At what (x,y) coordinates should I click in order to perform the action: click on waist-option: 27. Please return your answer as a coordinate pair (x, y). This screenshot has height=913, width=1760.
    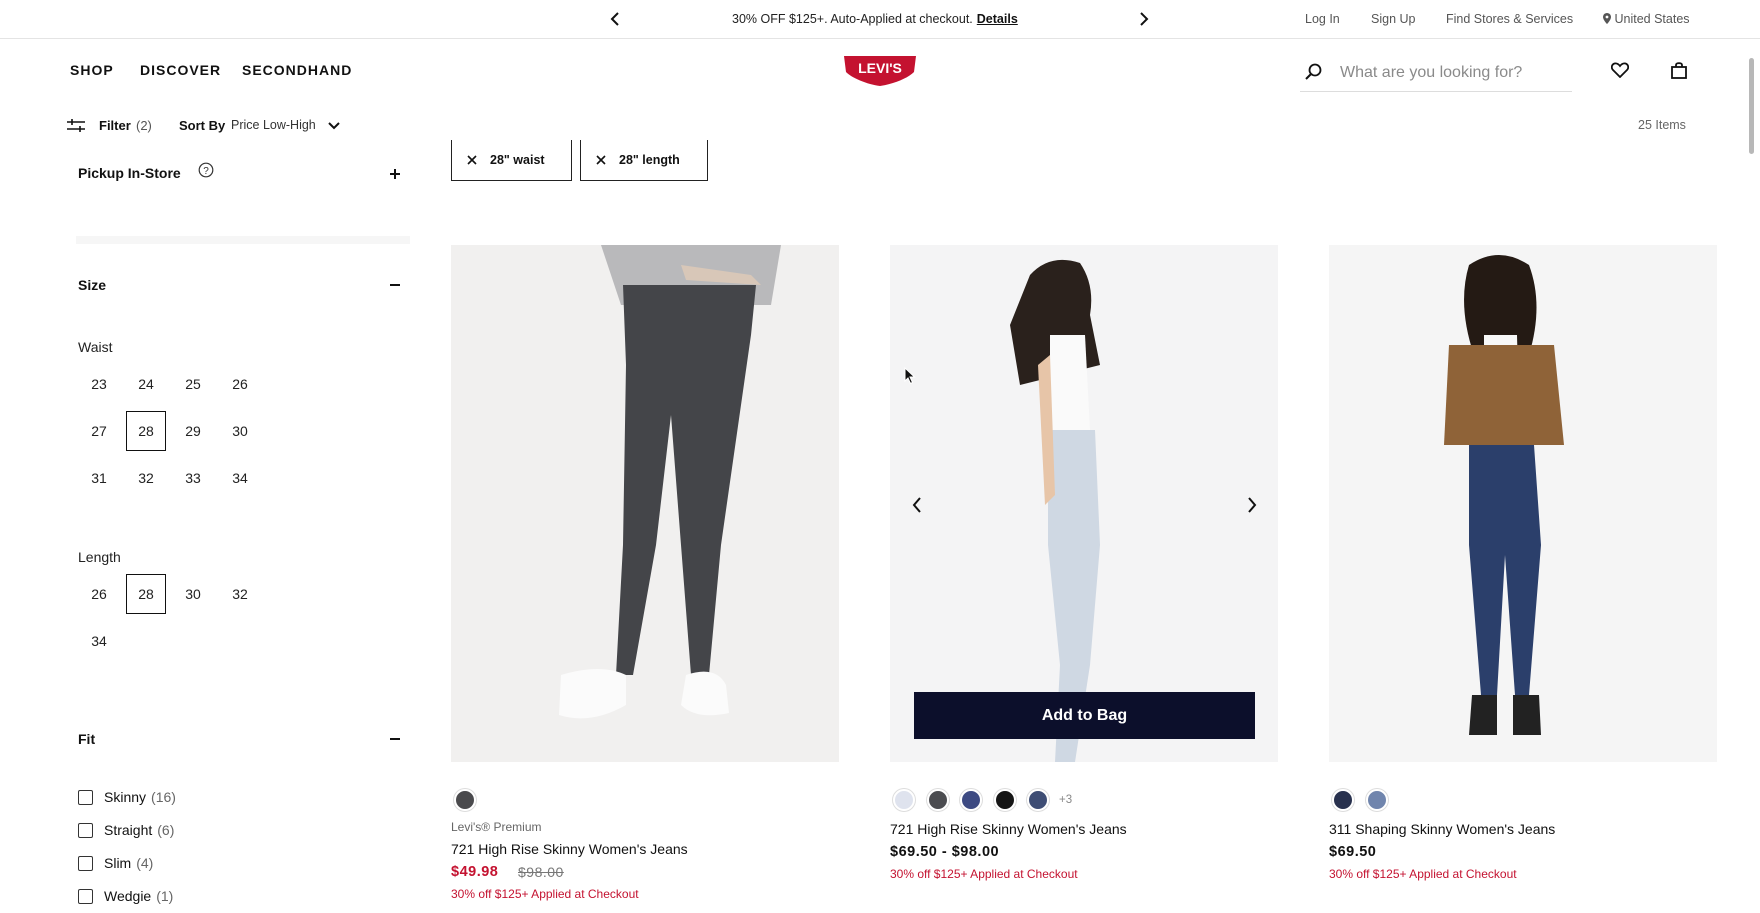
    Looking at the image, I should click on (99, 431).